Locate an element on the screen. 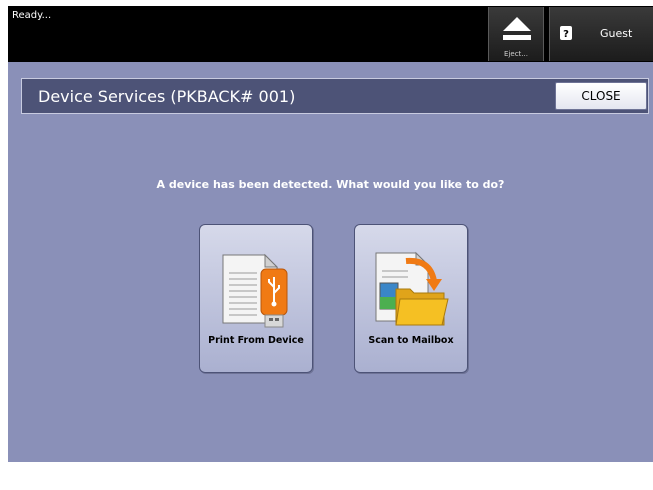 Image resolution: width=653 pixels, height=490 pixels. print-from-device-button: Print From Device is located at coordinates (256, 298).